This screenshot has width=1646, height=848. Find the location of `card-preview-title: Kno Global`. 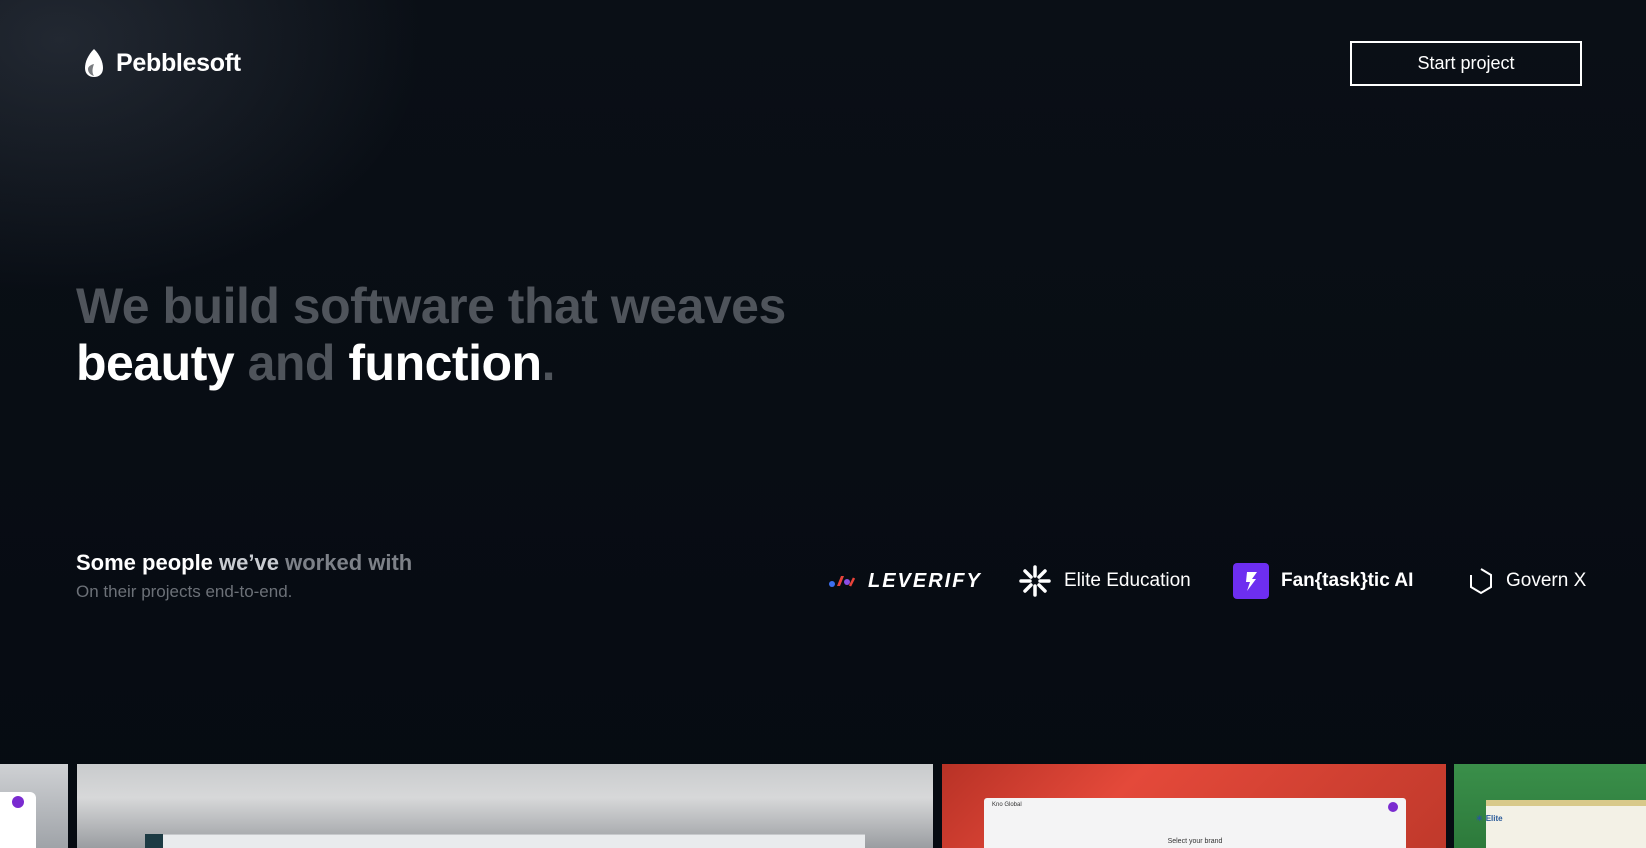

card-preview-title: Kno Global is located at coordinates (1007, 805).